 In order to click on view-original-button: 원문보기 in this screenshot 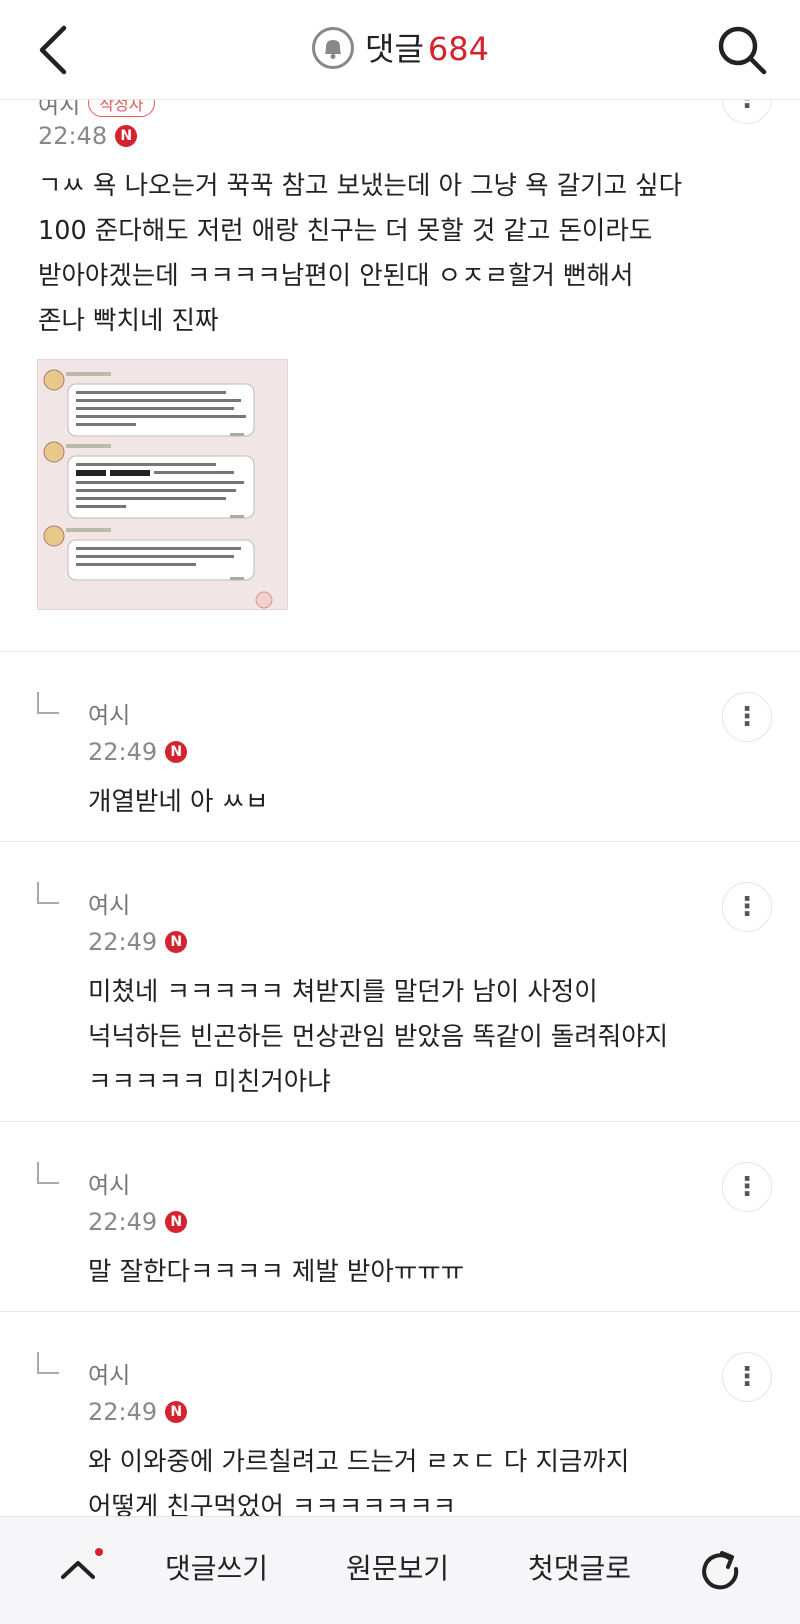, I will do `click(397, 1569)`.